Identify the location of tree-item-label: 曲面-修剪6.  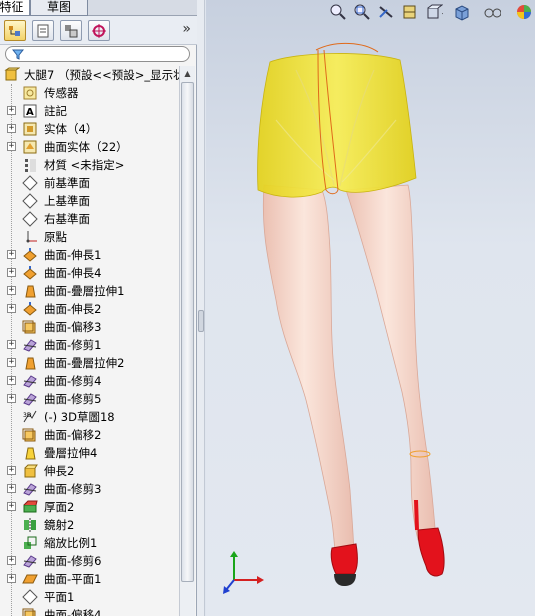
(73, 561).